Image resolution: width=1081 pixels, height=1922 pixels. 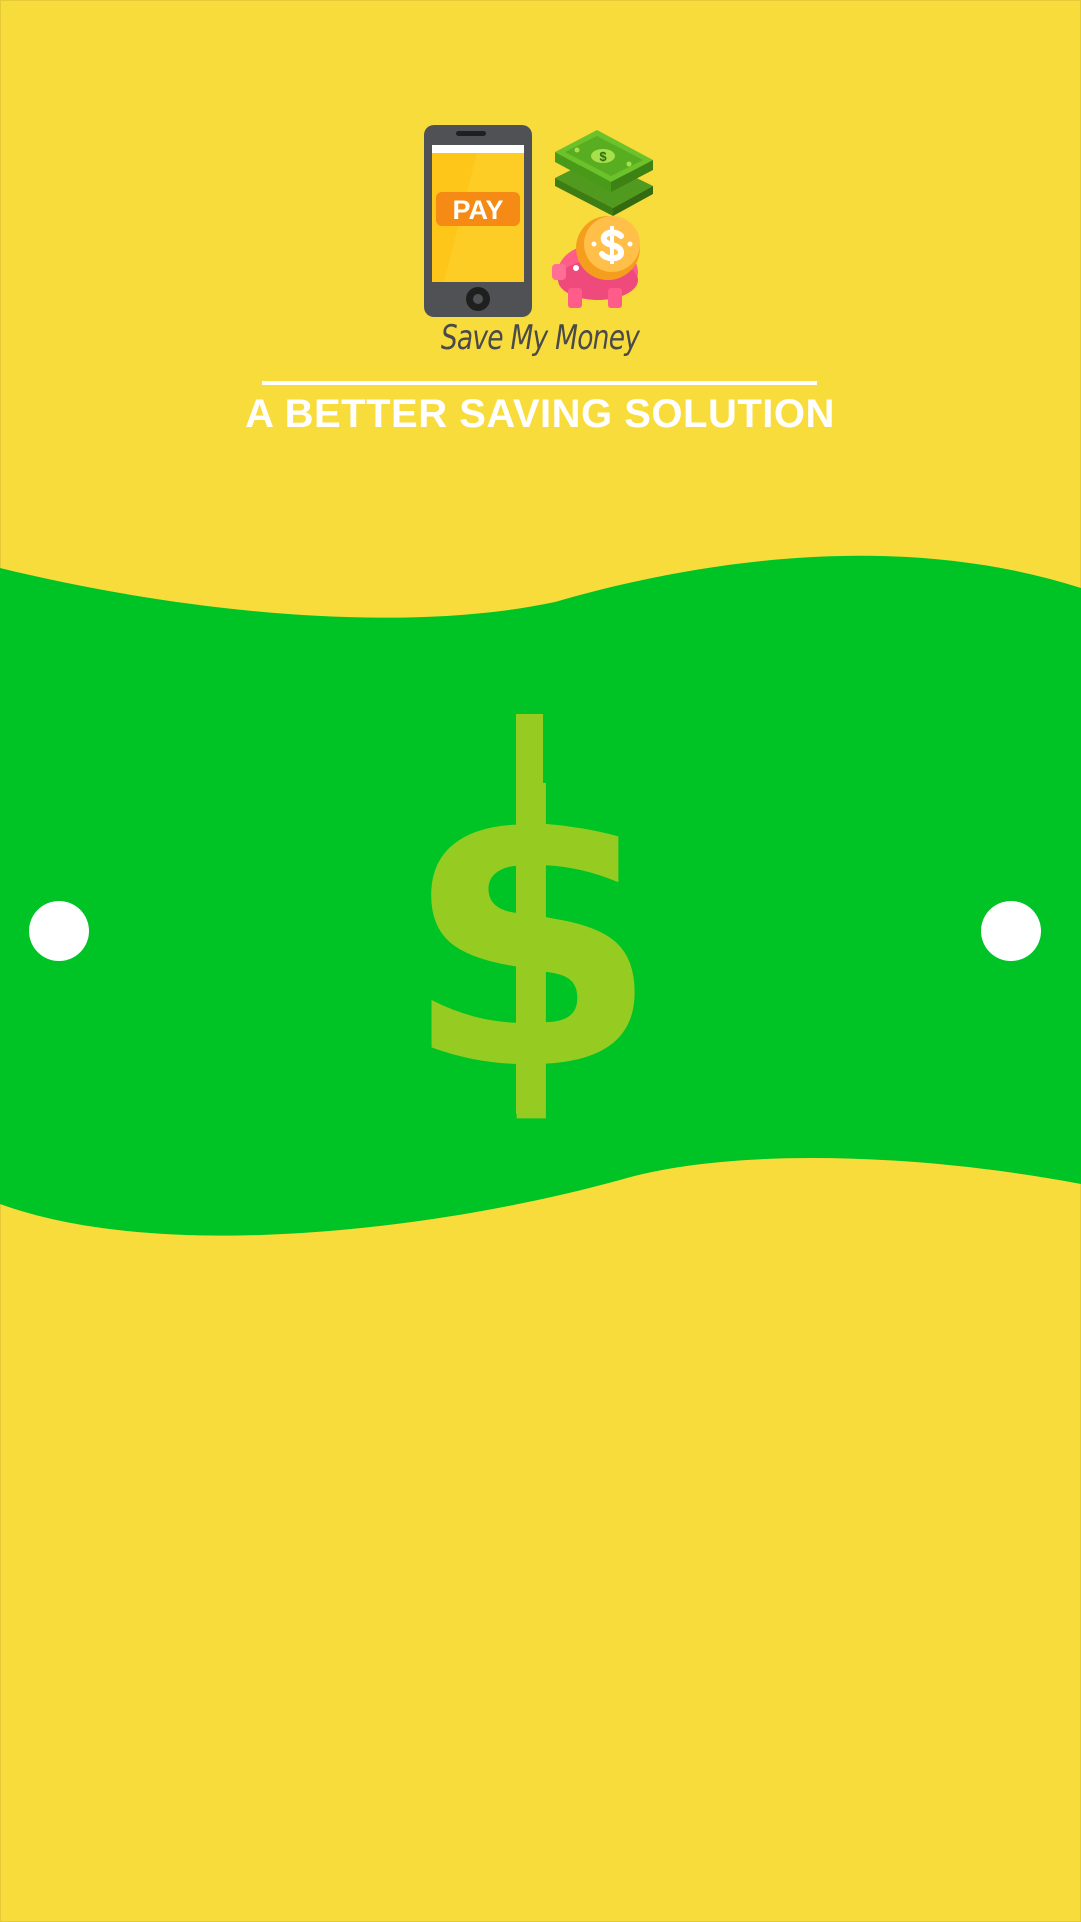 I want to click on banner-hole-right-icon, so click(x=1011, y=931).